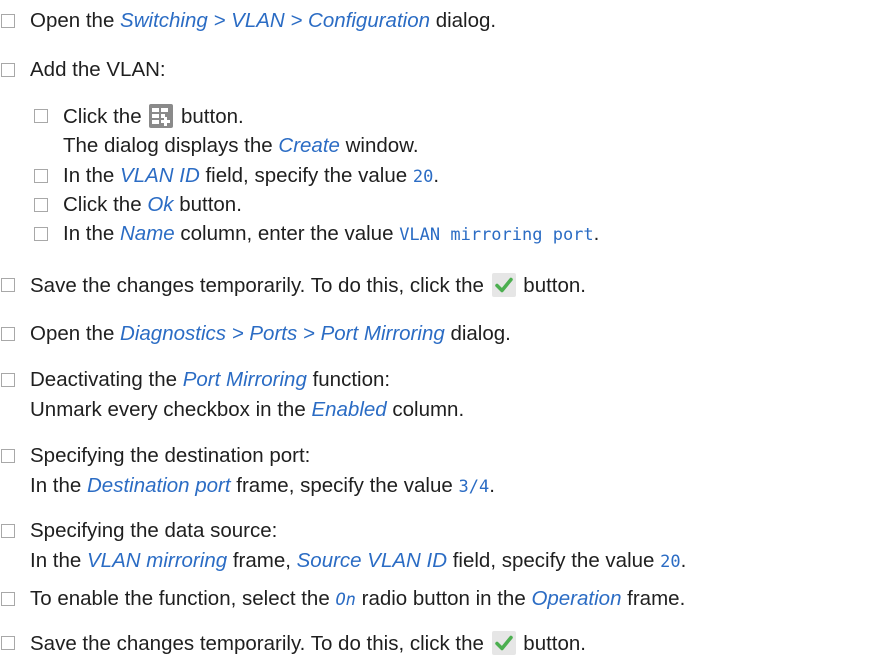  What do you see at coordinates (171, 409) in the screenshot?
I see `step-text: Unmark every checkbox in the` at bounding box center [171, 409].